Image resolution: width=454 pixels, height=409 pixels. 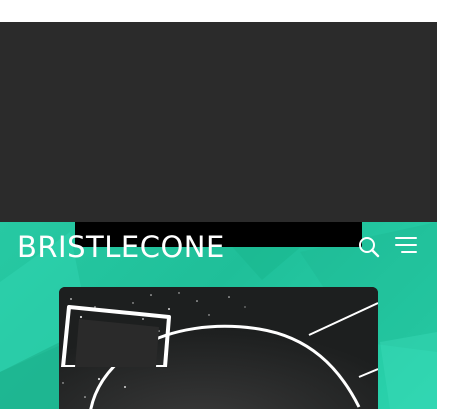 What do you see at coordinates (406, 238) in the screenshot?
I see `hamburger-menu-icon` at bounding box center [406, 238].